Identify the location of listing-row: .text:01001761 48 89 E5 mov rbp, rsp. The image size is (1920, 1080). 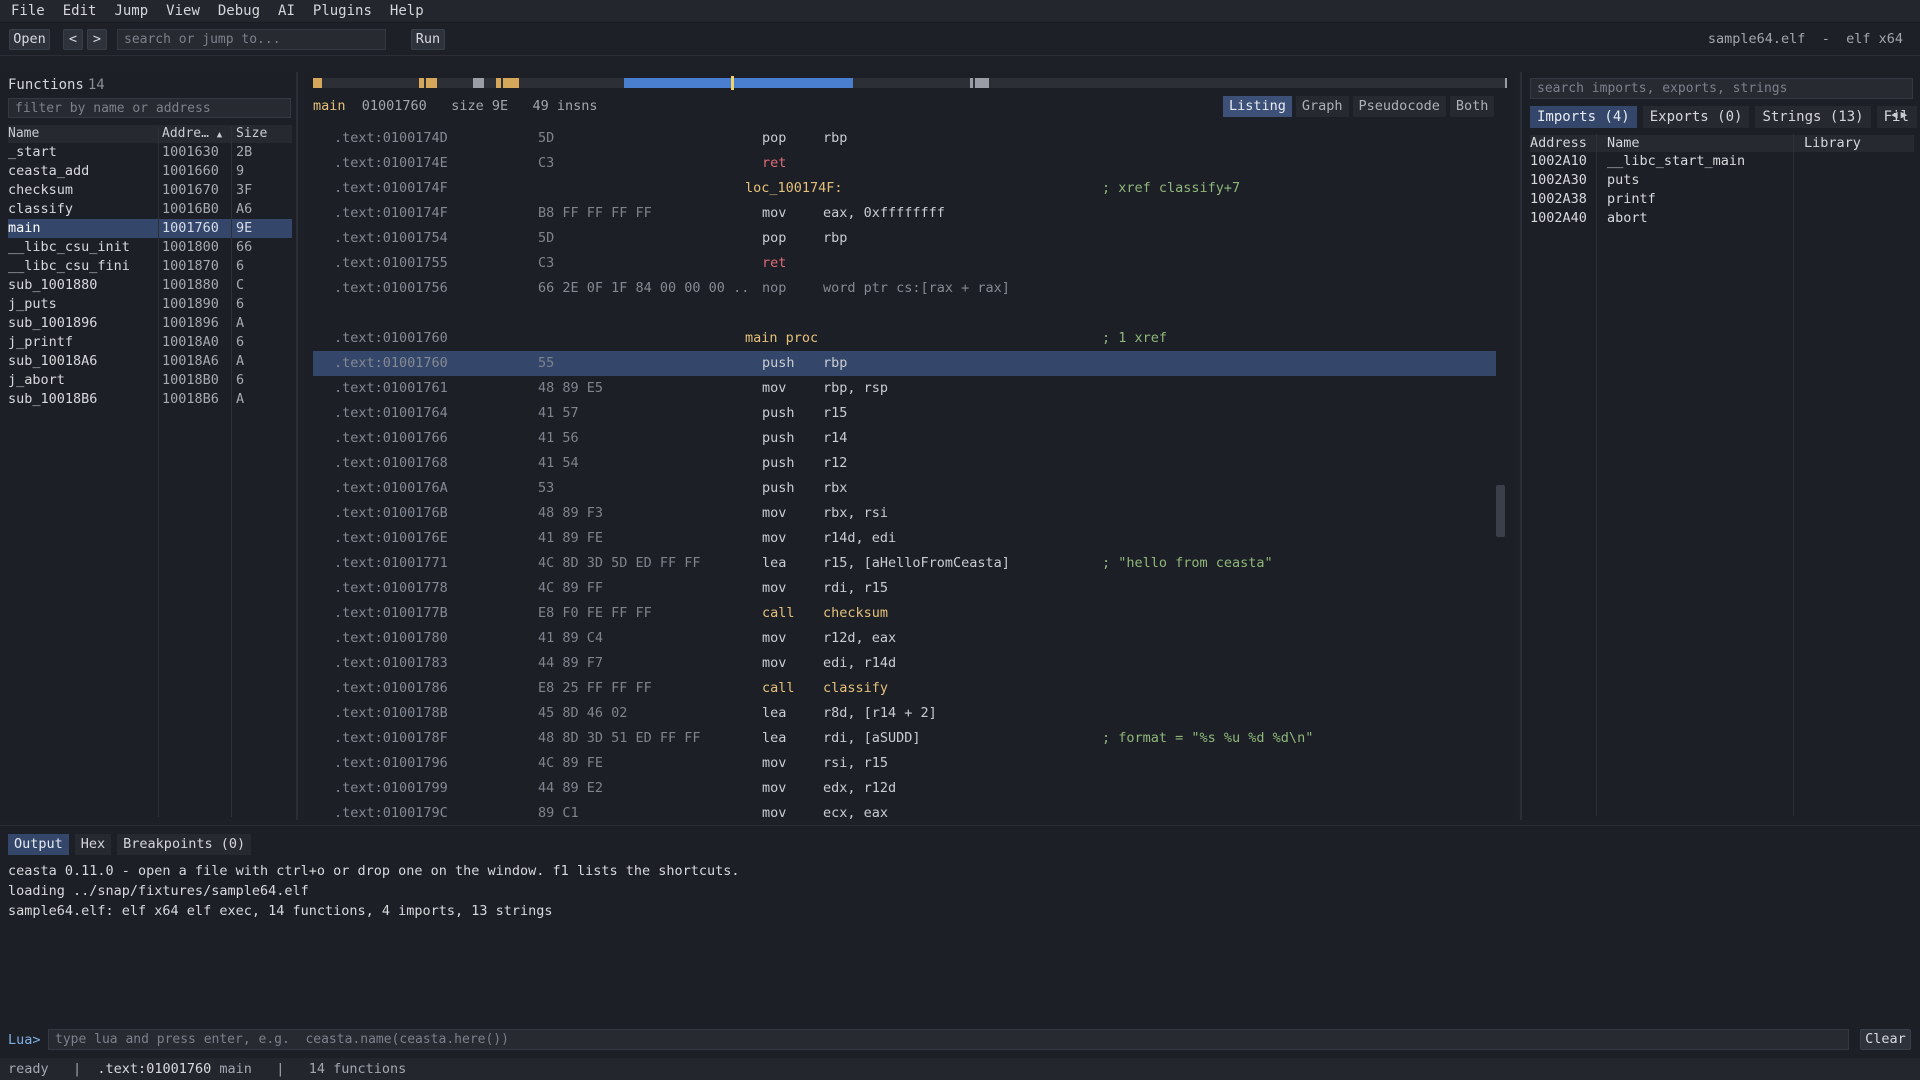
(904, 388).